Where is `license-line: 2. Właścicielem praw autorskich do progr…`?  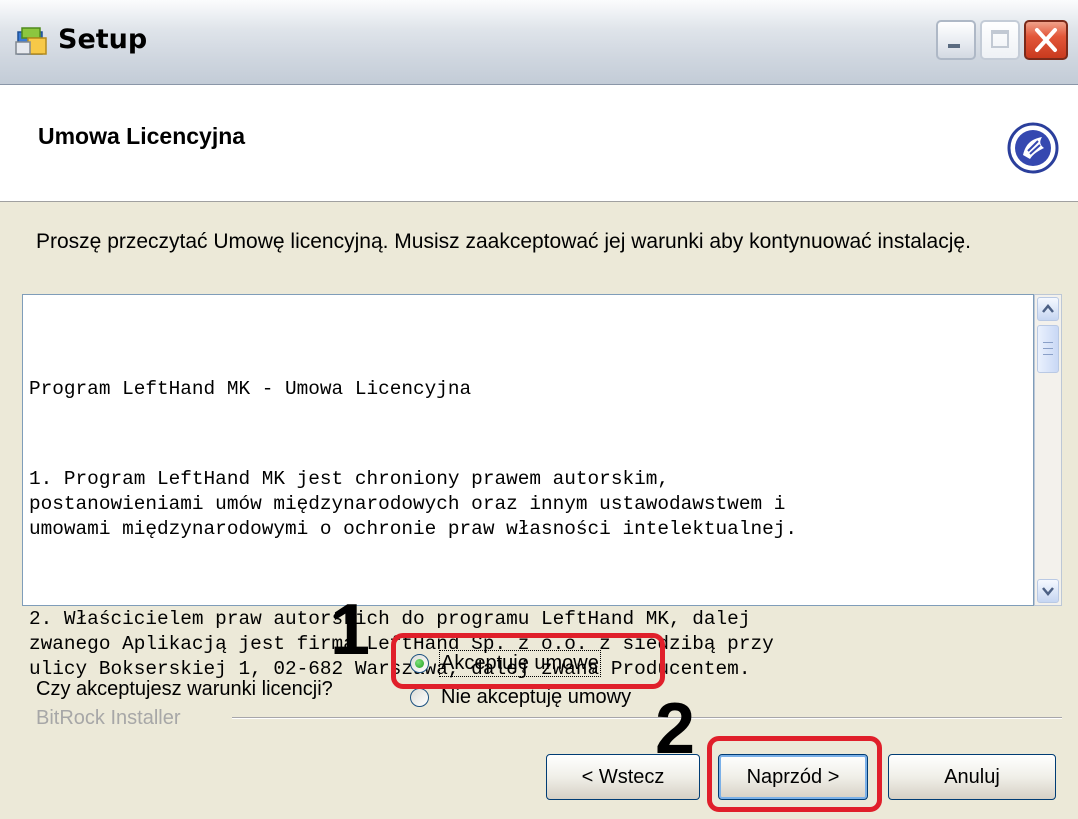 license-line: 2. Właścicielem praw autorskich do progr… is located at coordinates (390, 619).